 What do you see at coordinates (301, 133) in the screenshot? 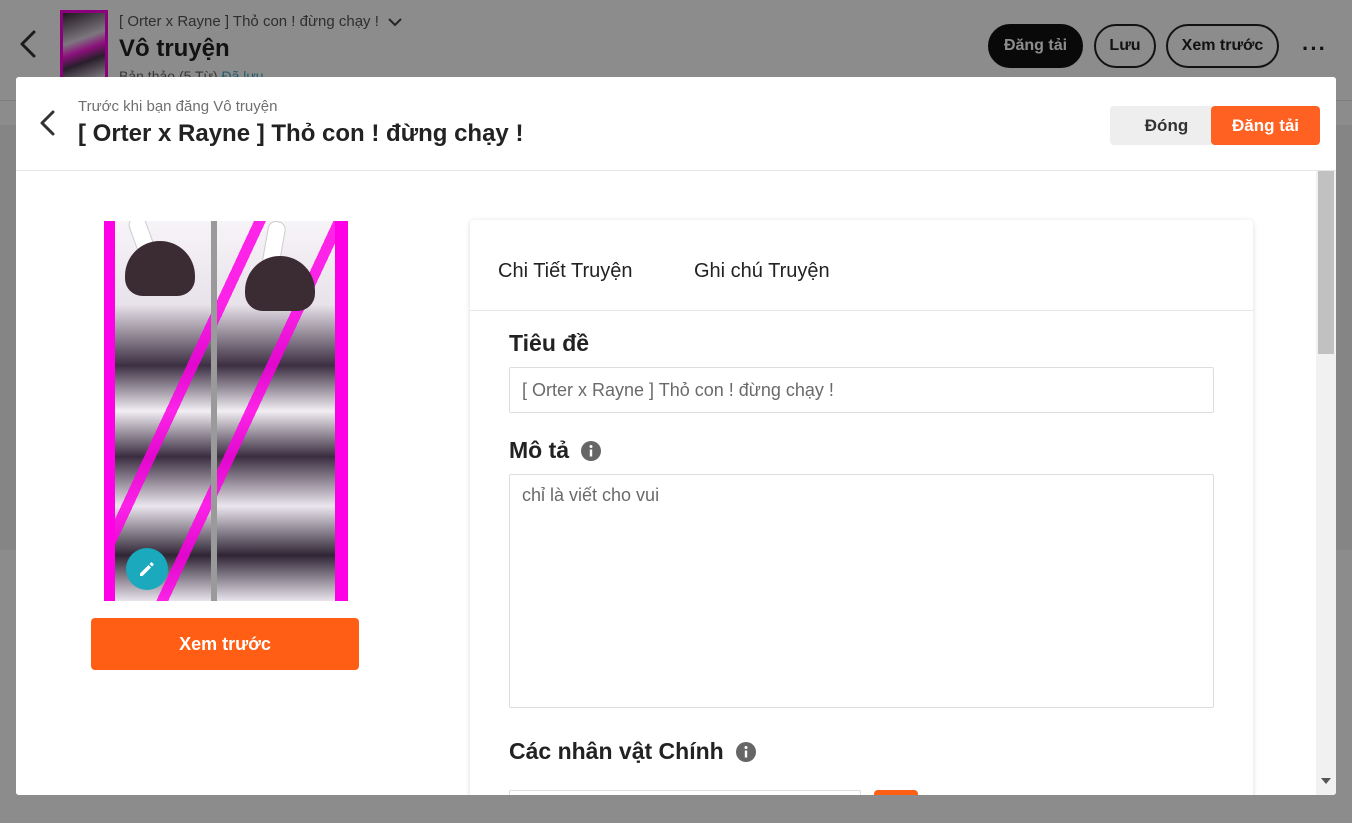
I see `modal-title: [ Orter x Rayne ] Thỏ con ! đừng chạy !` at bounding box center [301, 133].